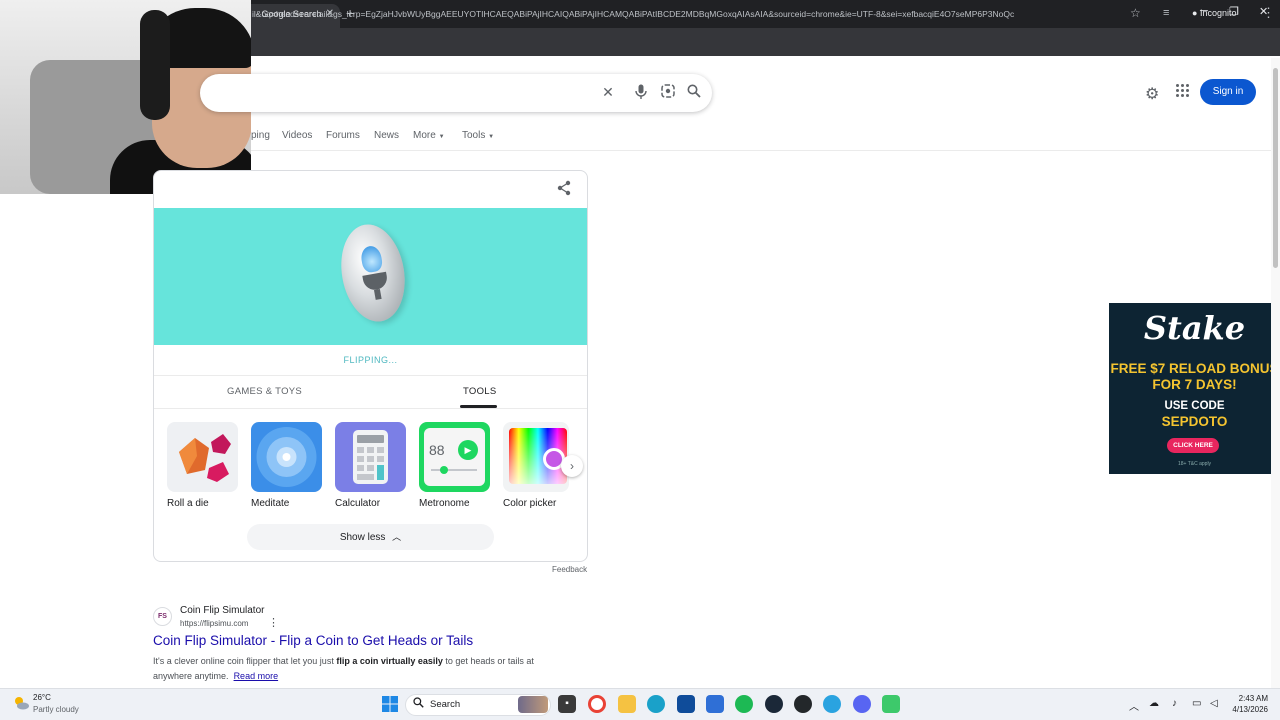 Image resolution: width=1280 pixels, height=720 pixels. I want to click on lens-search-icon, so click(668, 92).